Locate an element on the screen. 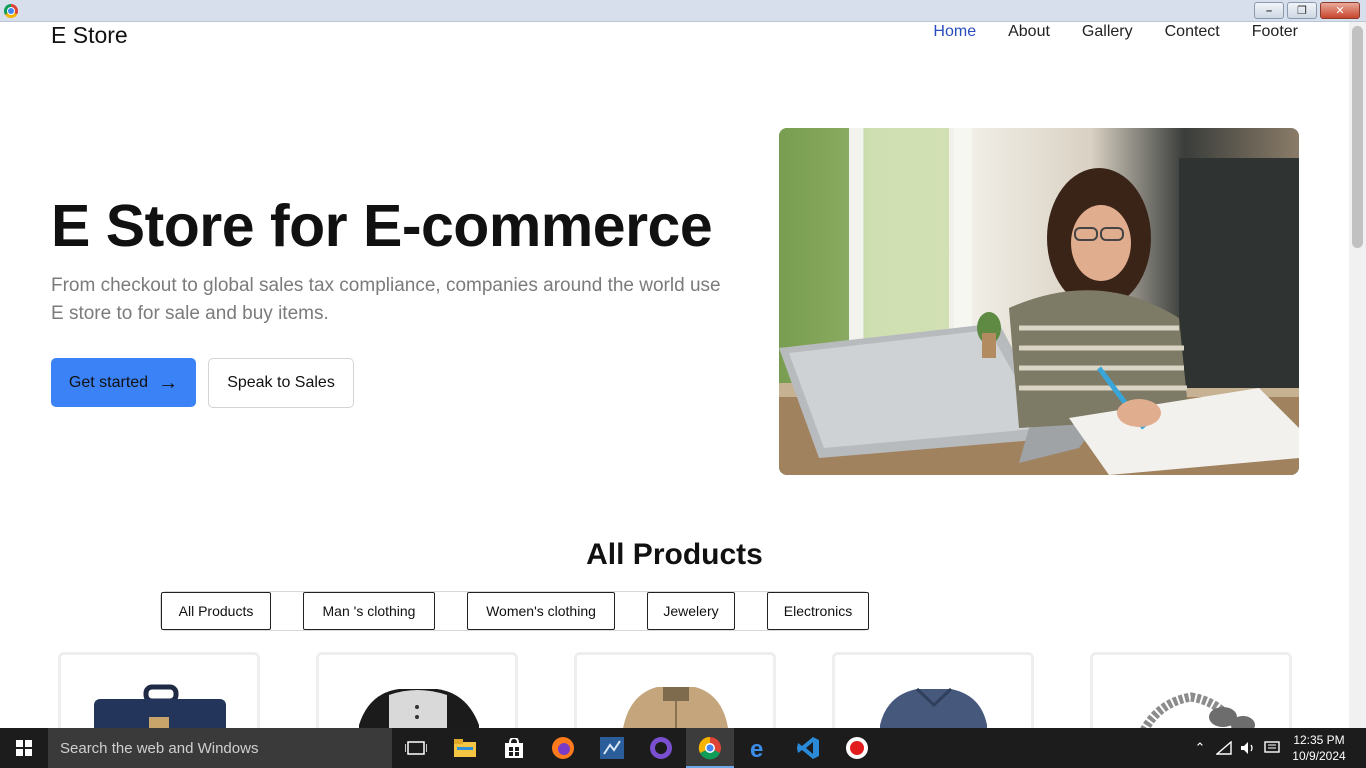 The image size is (1366, 768). task-view-button is located at coordinates (416, 748).